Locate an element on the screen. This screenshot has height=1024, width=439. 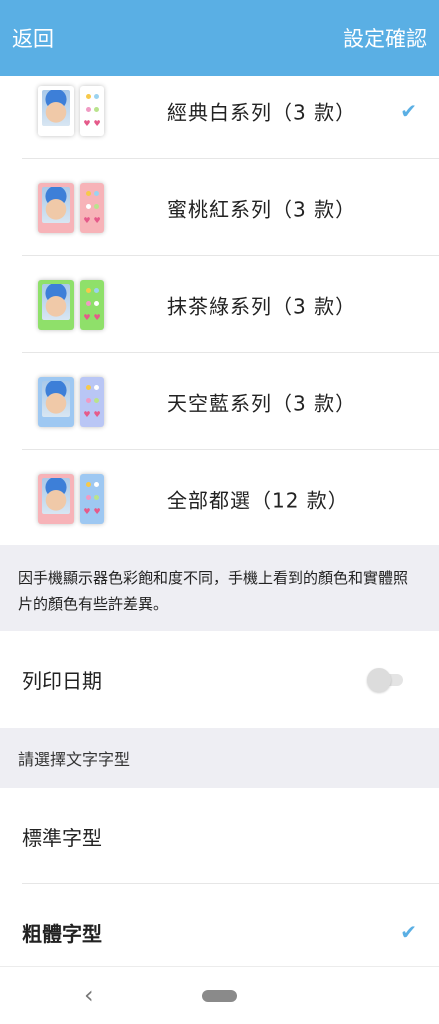
theme-row-all: ♥ ♥ 全部都選（12 款） is located at coordinates (219, 498).